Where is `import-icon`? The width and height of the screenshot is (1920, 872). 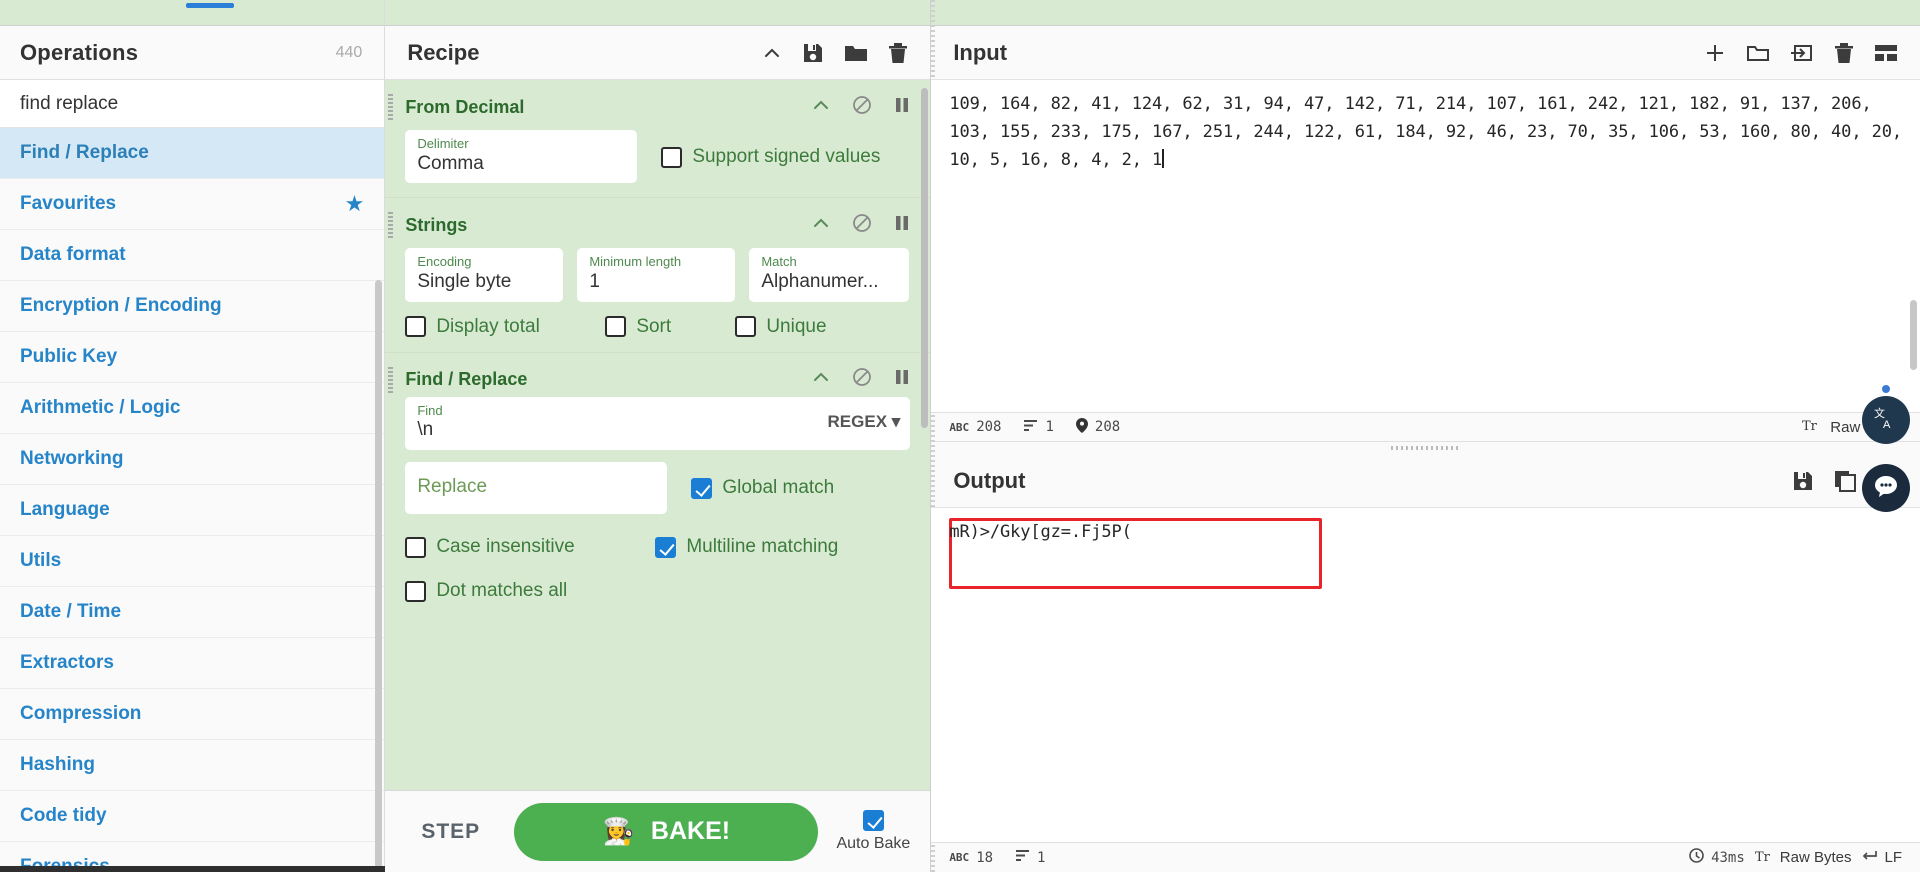 import-icon is located at coordinates (1802, 53).